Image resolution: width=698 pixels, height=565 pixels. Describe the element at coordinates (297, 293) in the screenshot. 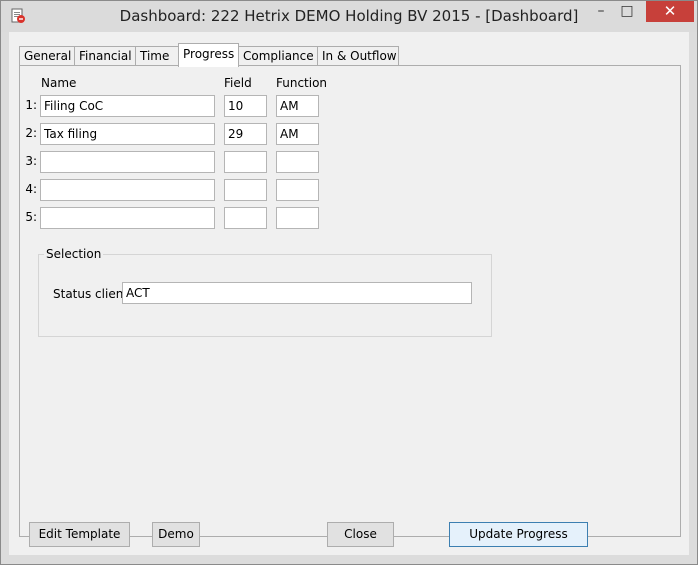

I see `status-client-field: ACT` at that location.